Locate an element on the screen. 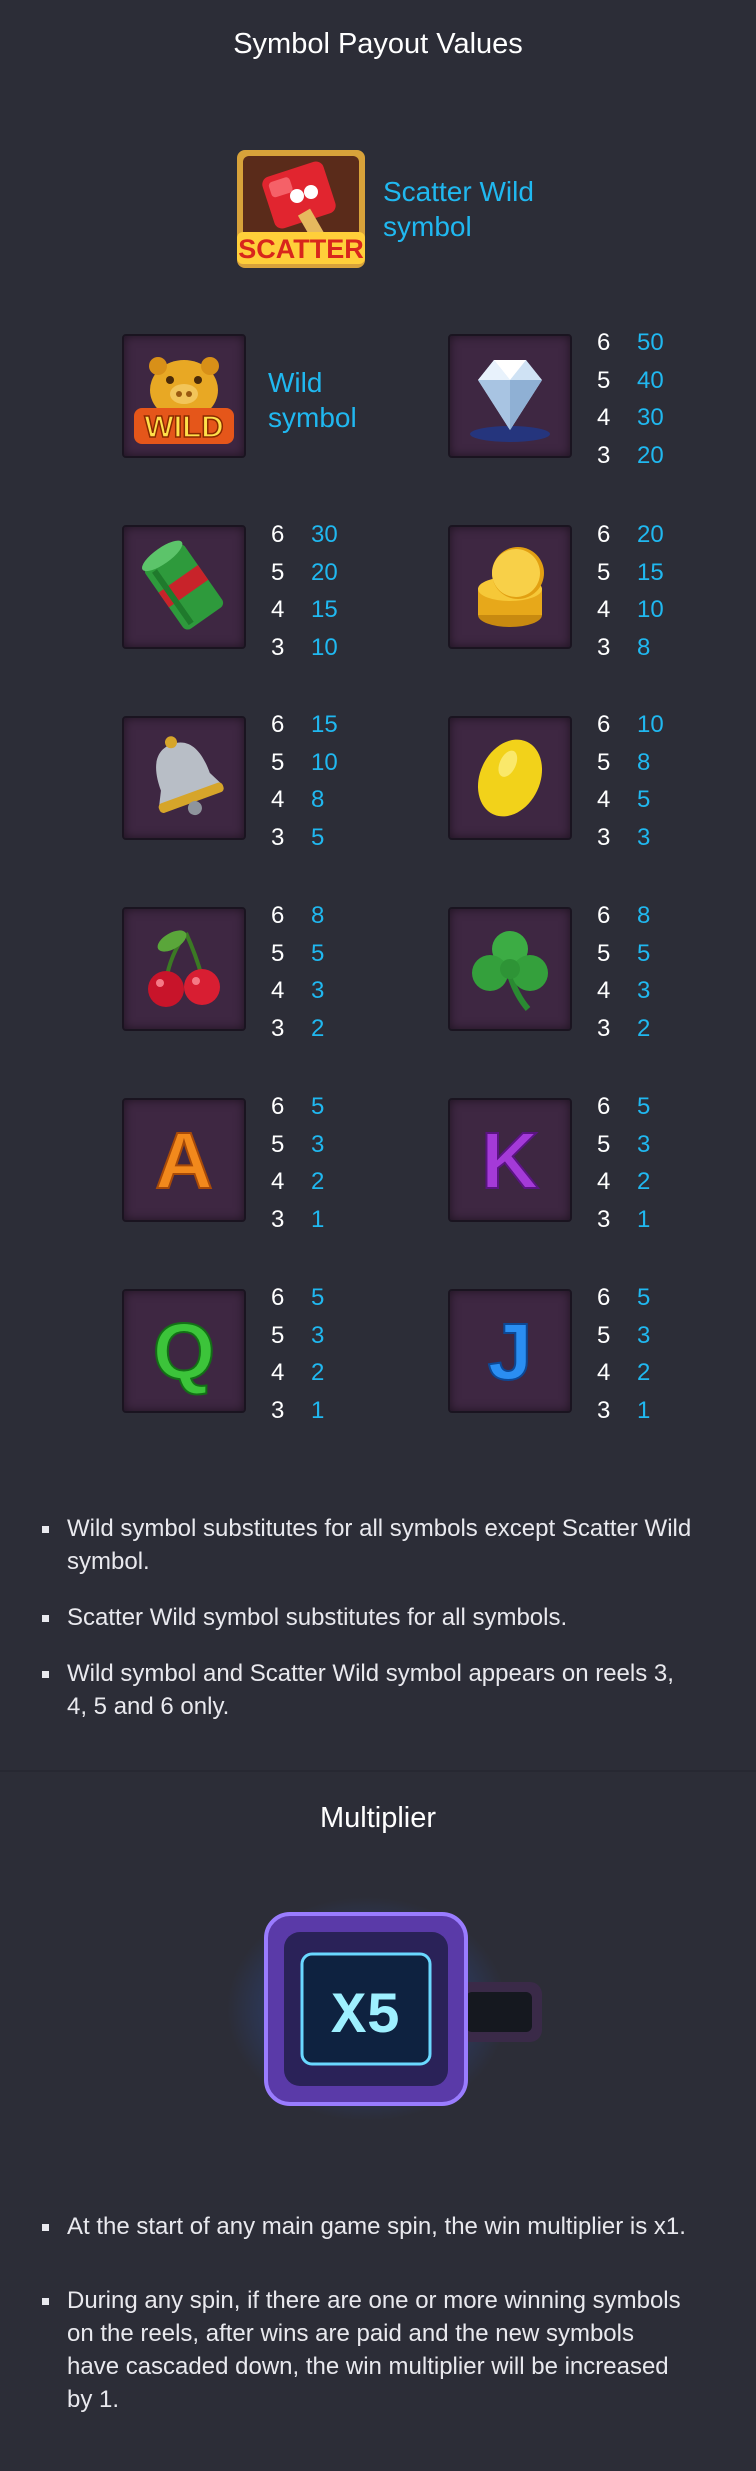 The width and height of the screenshot is (756, 2471). scatter-symbol-icon: SCATTER is located at coordinates (301, 209).